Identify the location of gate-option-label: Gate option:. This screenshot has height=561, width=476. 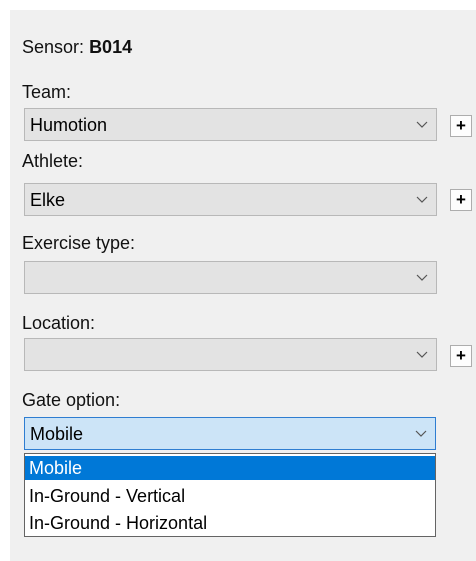
(71, 400).